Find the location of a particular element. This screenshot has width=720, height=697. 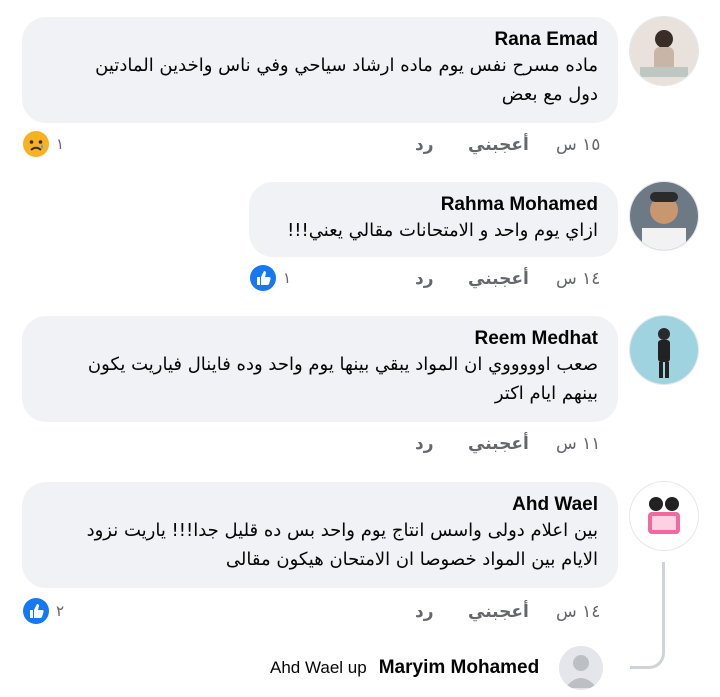

reply-preview-text: Ahd Wael up is located at coordinates (318, 667).